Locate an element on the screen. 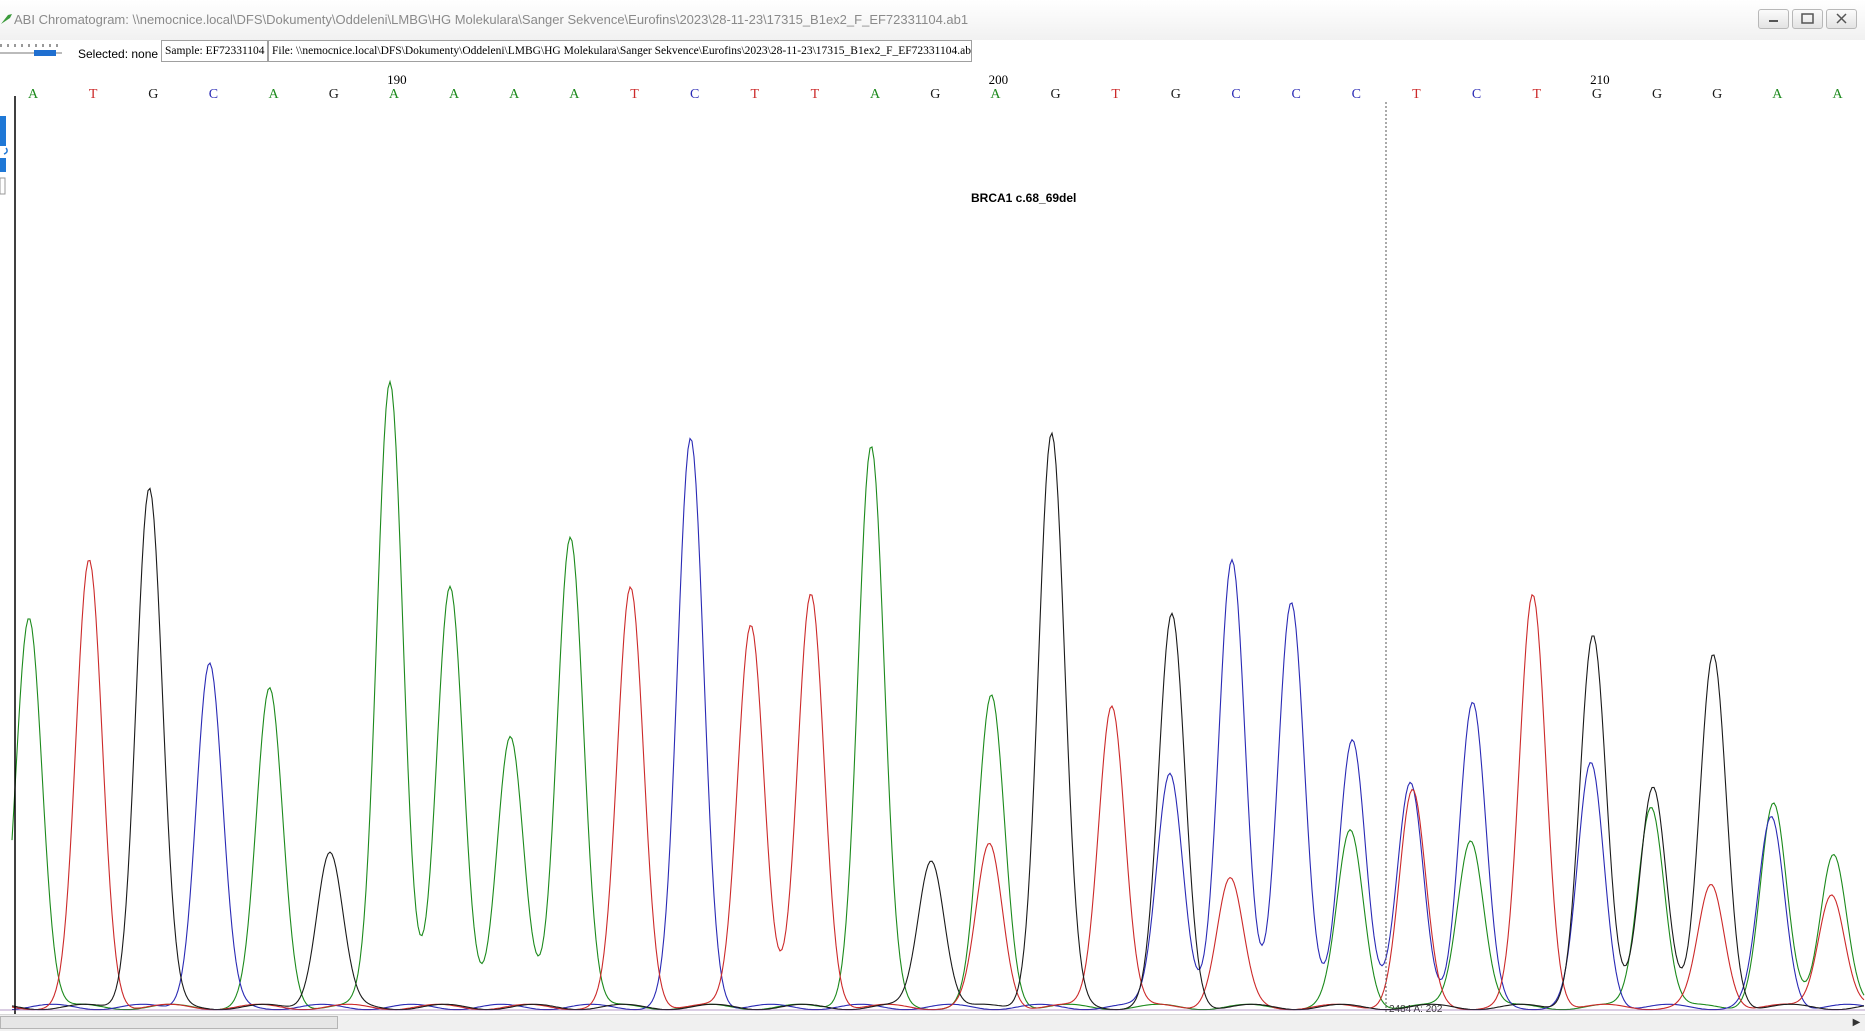  close-icon is located at coordinates (1841, 18).